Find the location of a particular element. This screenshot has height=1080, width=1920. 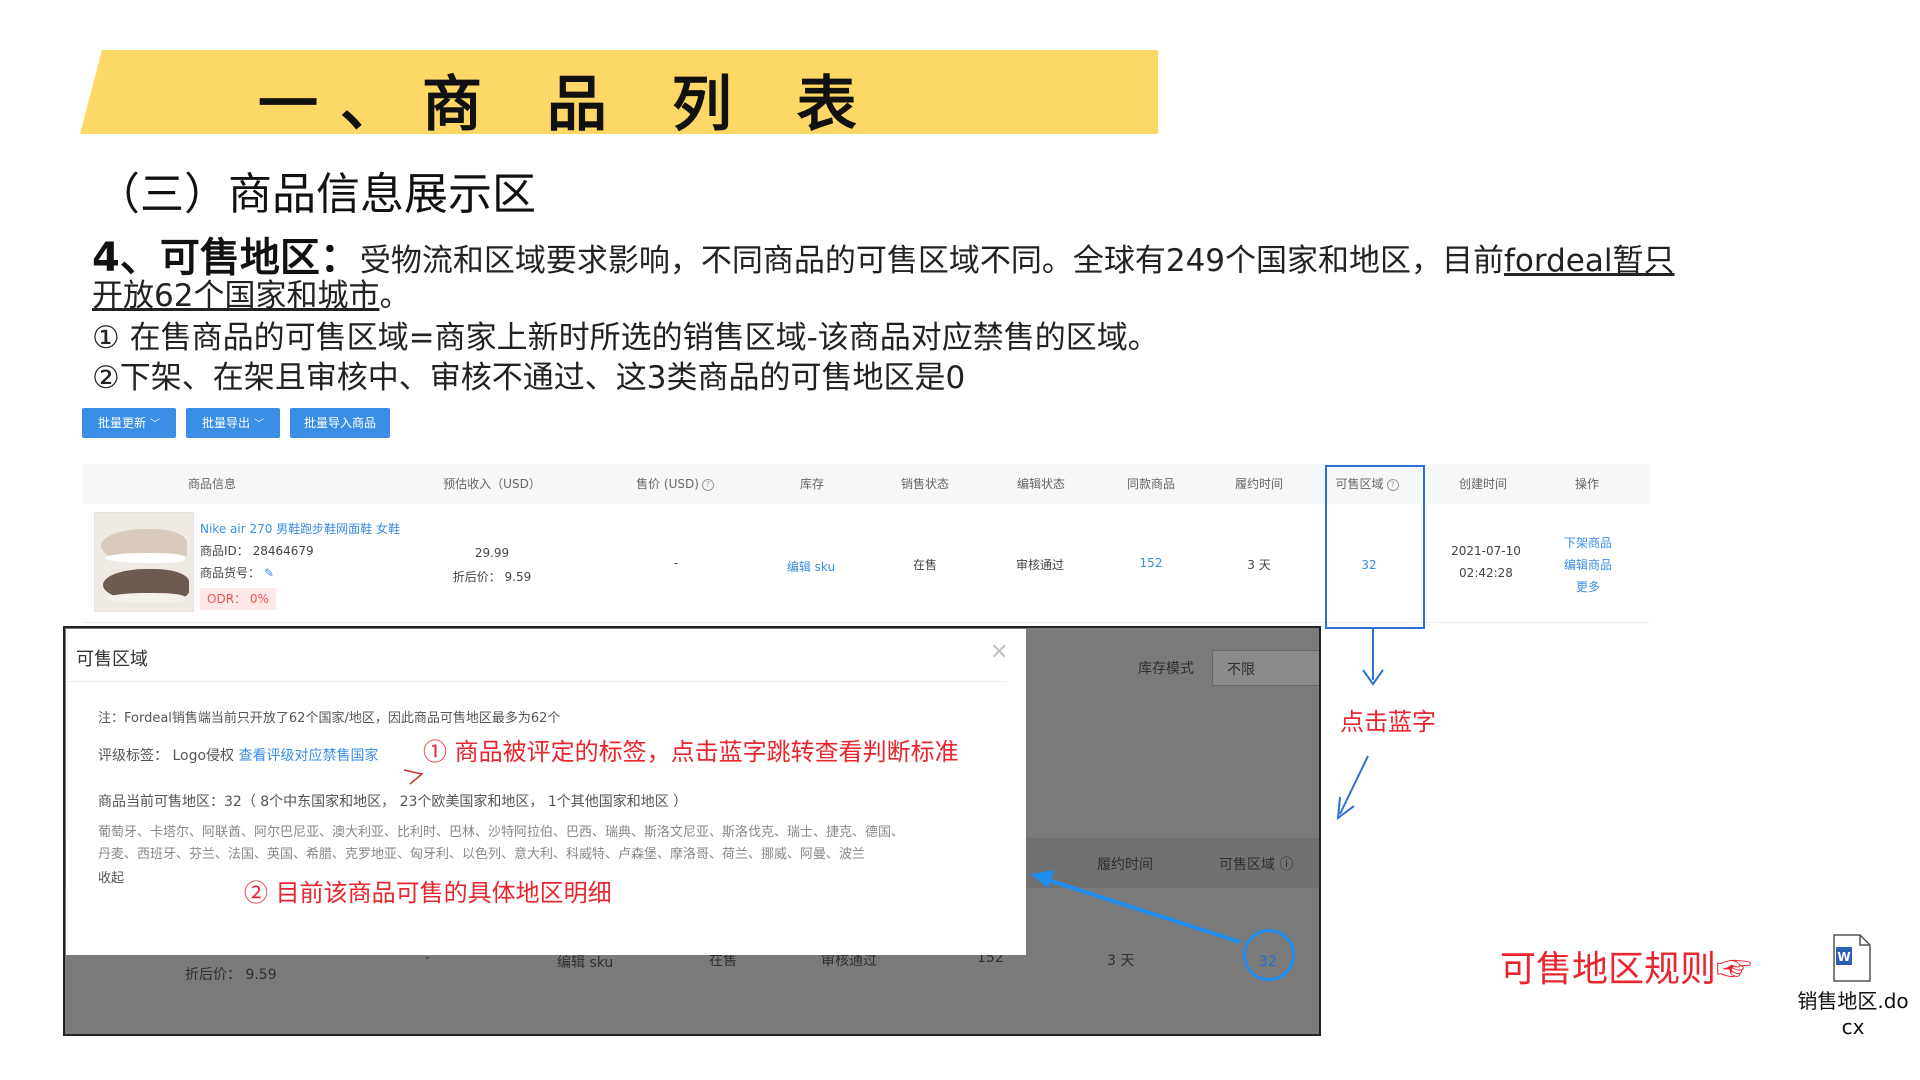

svg-text: W is located at coordinates (1843, 957).